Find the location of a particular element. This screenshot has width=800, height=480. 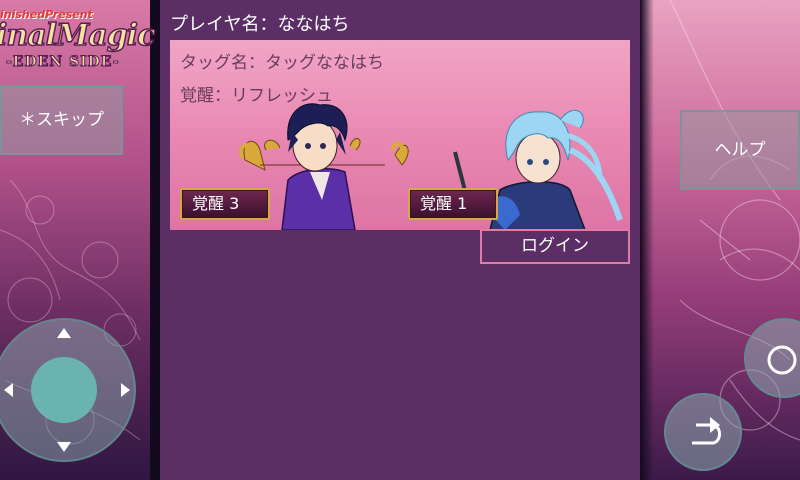

login-button: ログイン is located at coordinates (555, 246).